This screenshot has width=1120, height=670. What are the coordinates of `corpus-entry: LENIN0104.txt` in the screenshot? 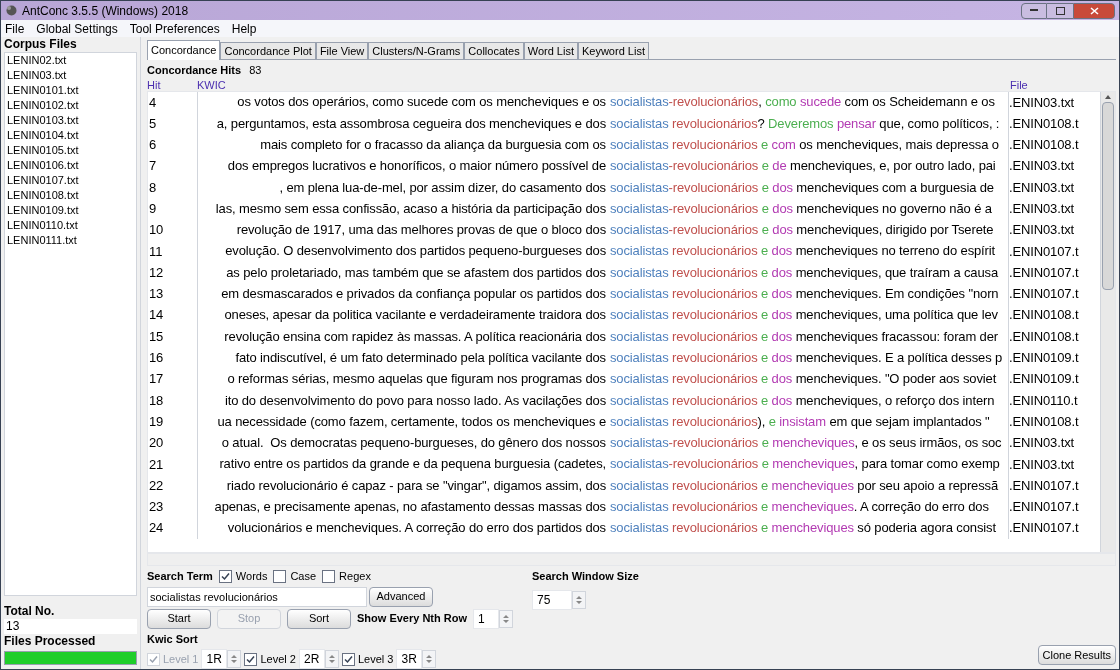 It's located at (71, 135).